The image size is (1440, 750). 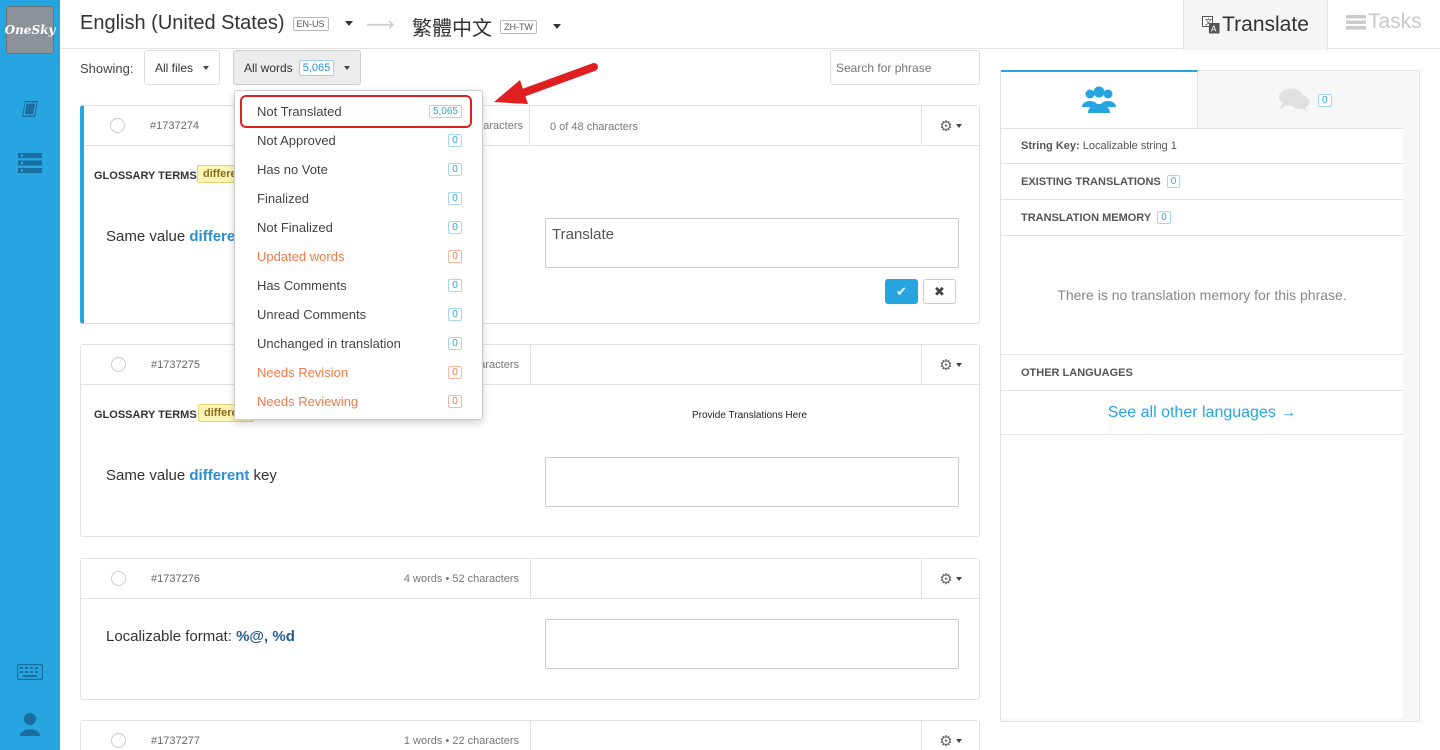 What do you see at coordinates (461, 579) in the screenshot?
I see `phrase-word-count: 4 words • 52 characters` at bounding box center [461, 579].